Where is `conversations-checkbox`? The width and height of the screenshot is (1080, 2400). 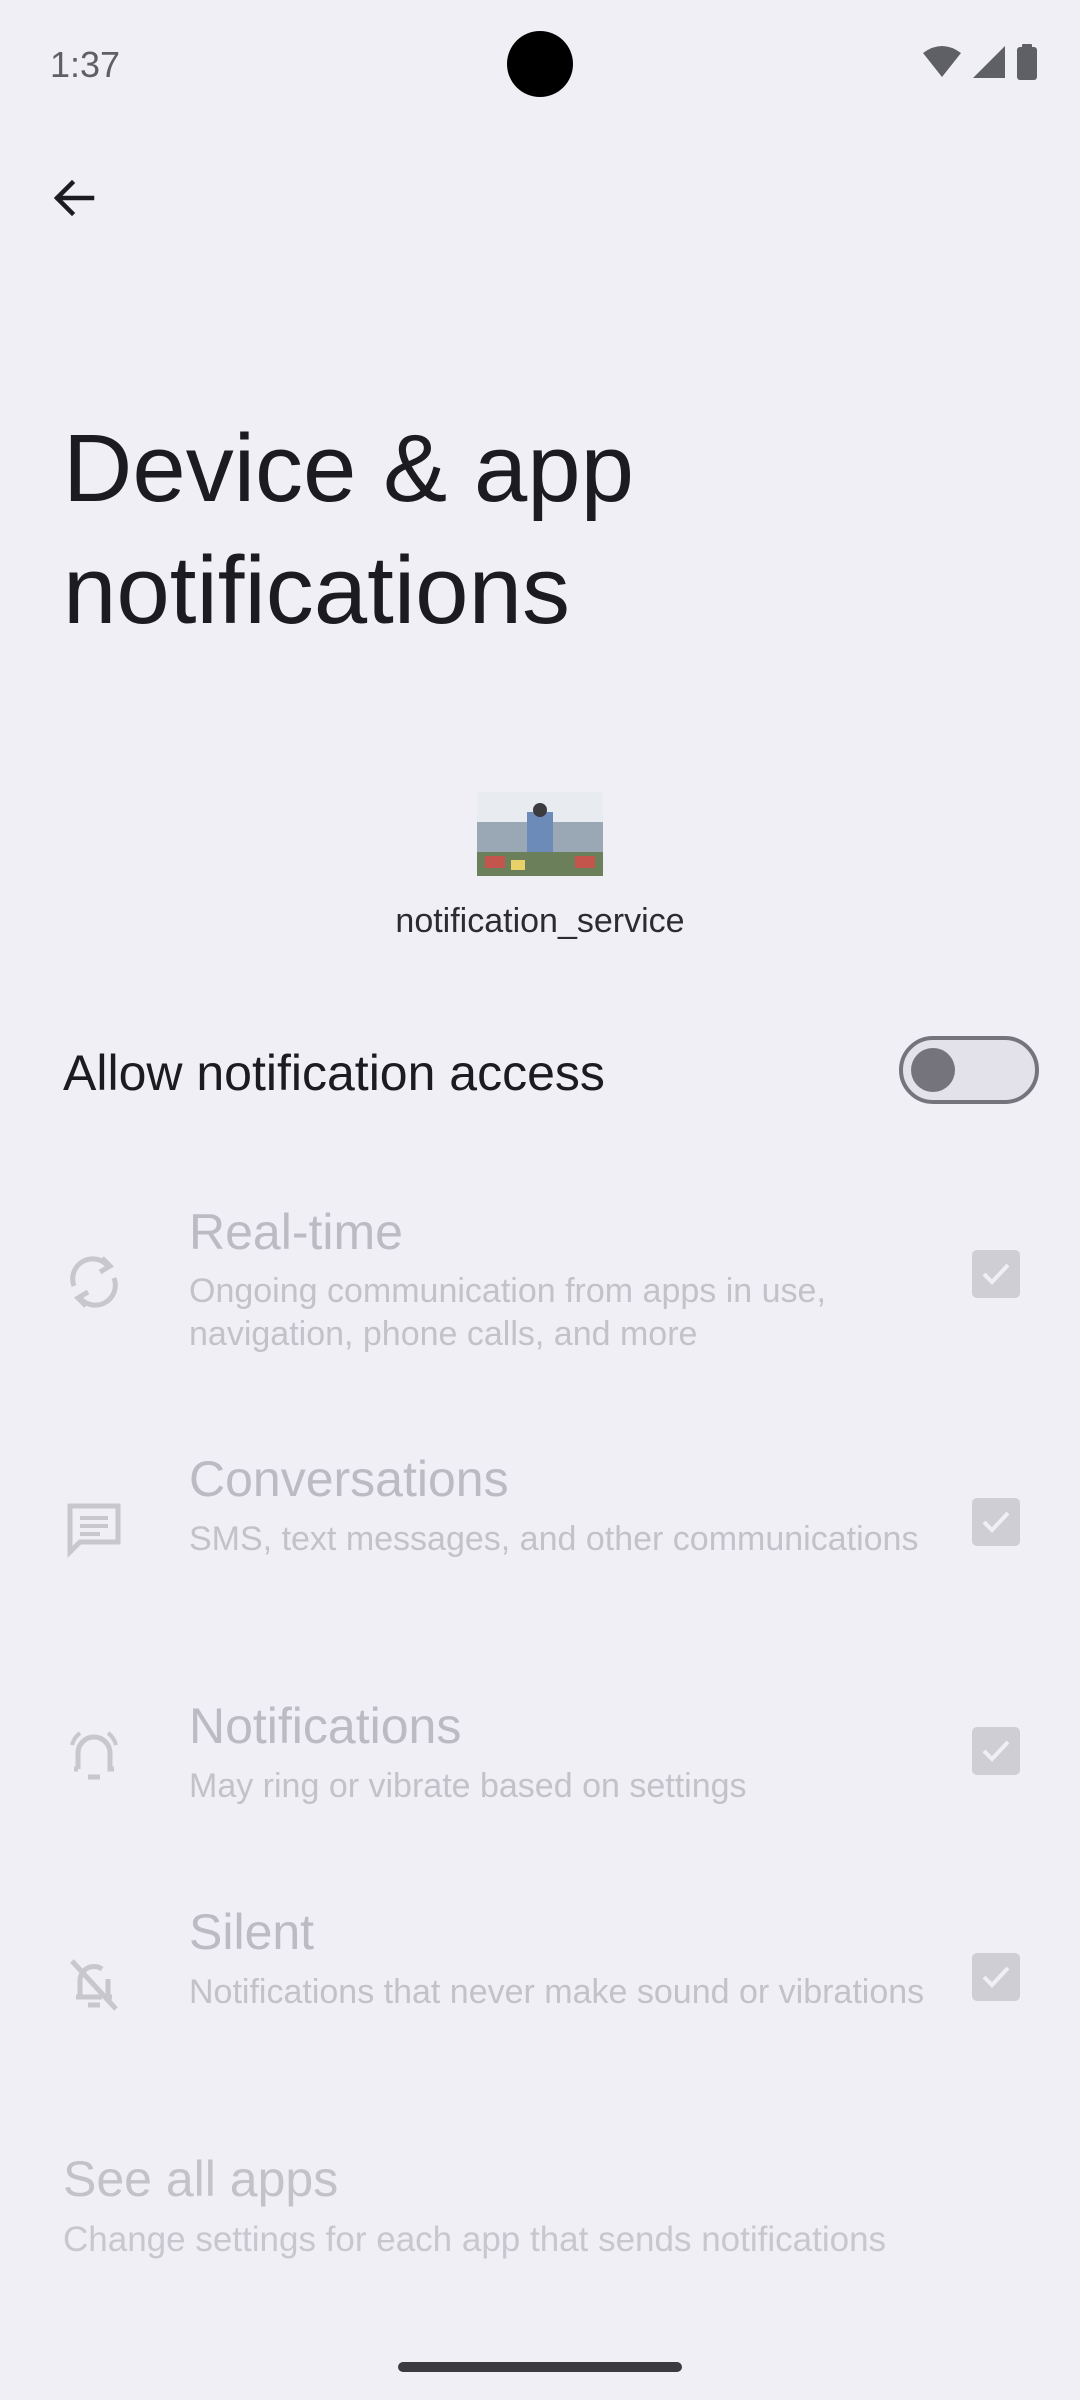
conversations-checkbox is located at coordinates (996, 1522).